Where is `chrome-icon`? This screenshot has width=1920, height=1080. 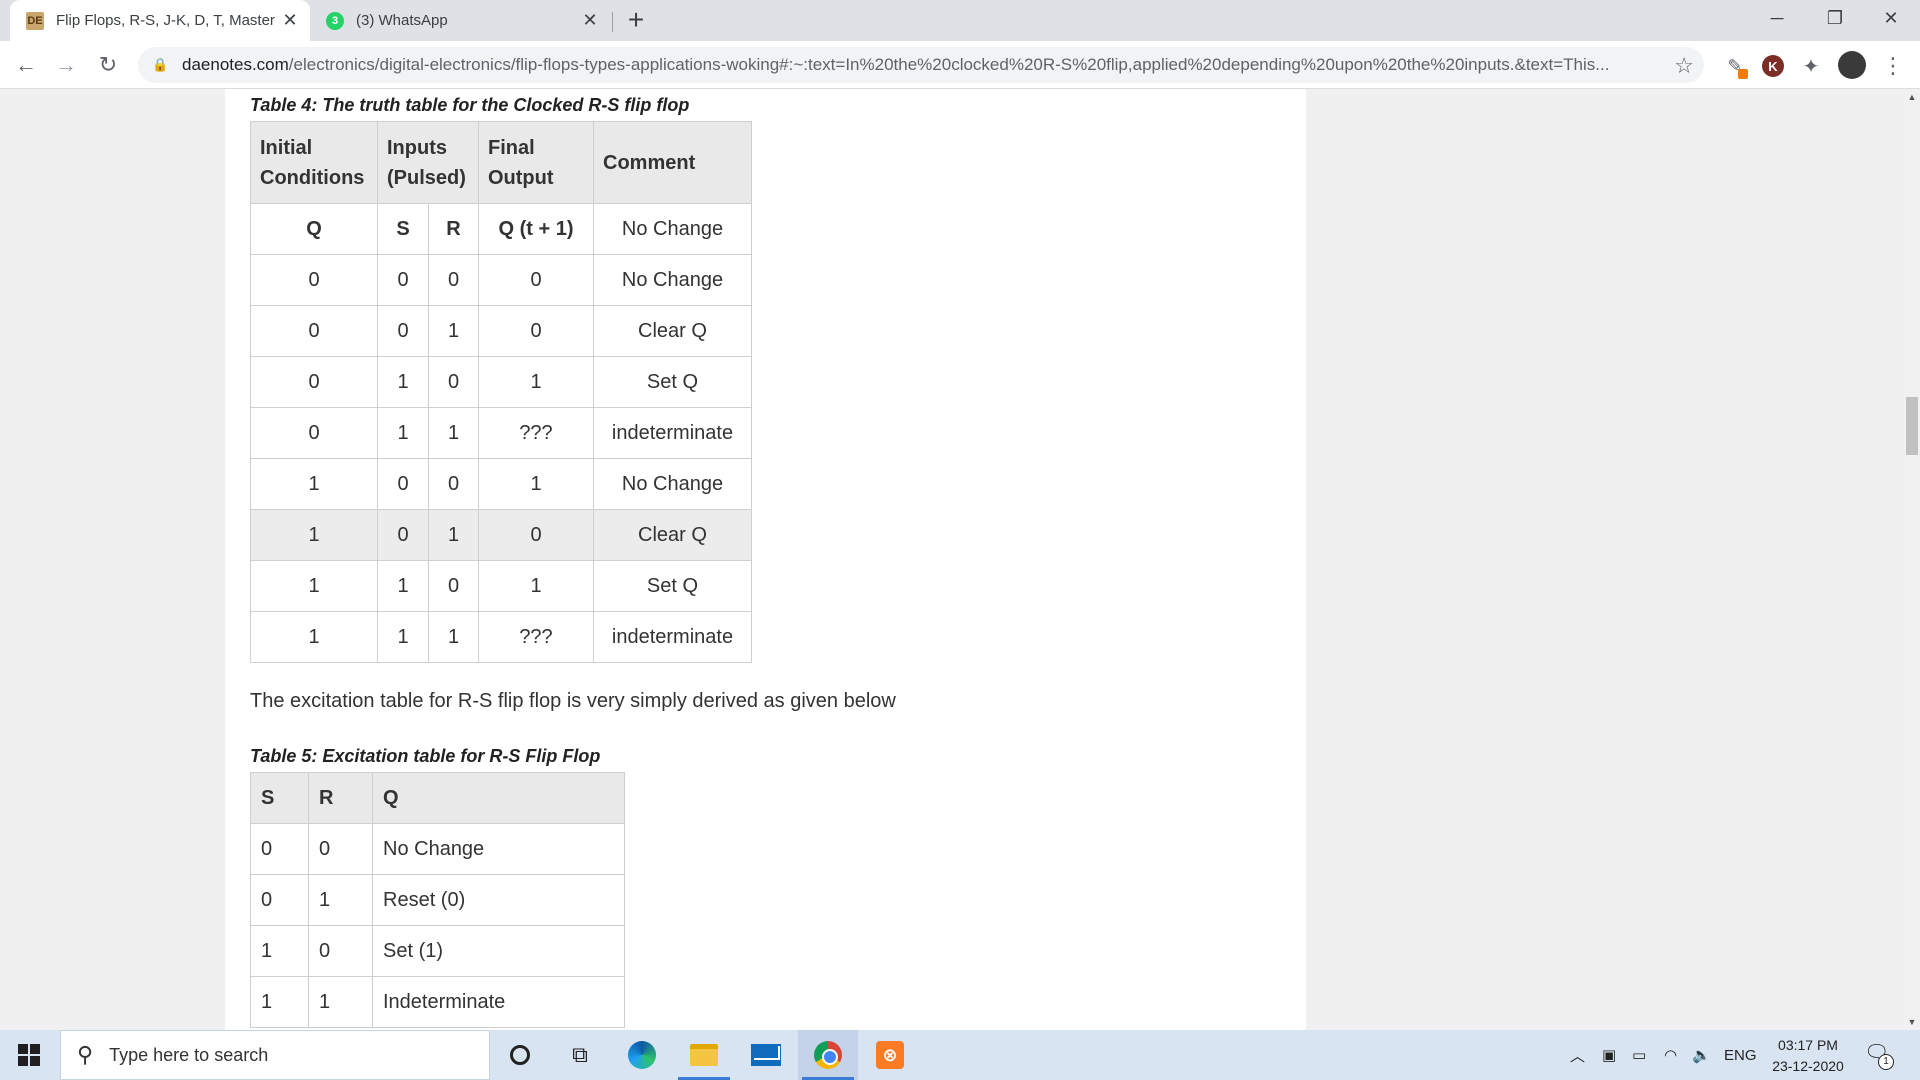 chrome-icon is located at coordinates (828, 1055).